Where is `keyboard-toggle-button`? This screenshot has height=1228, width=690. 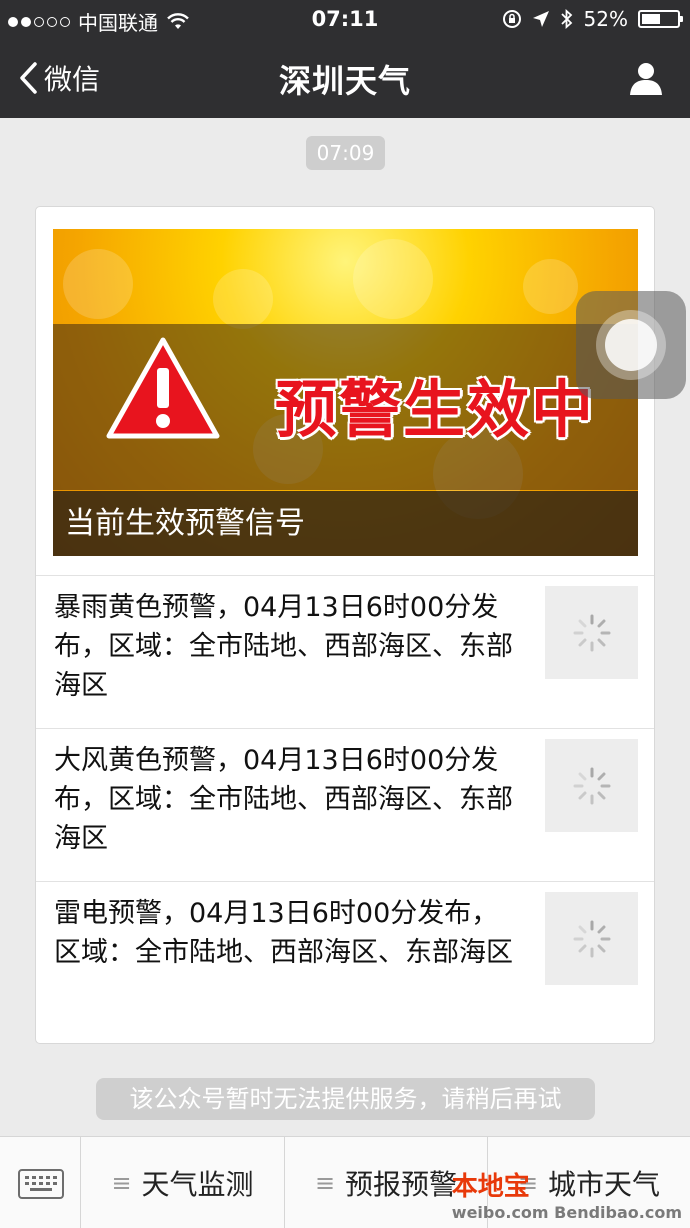
keyboard-toggle-button is located at coordinates (40, 1182).